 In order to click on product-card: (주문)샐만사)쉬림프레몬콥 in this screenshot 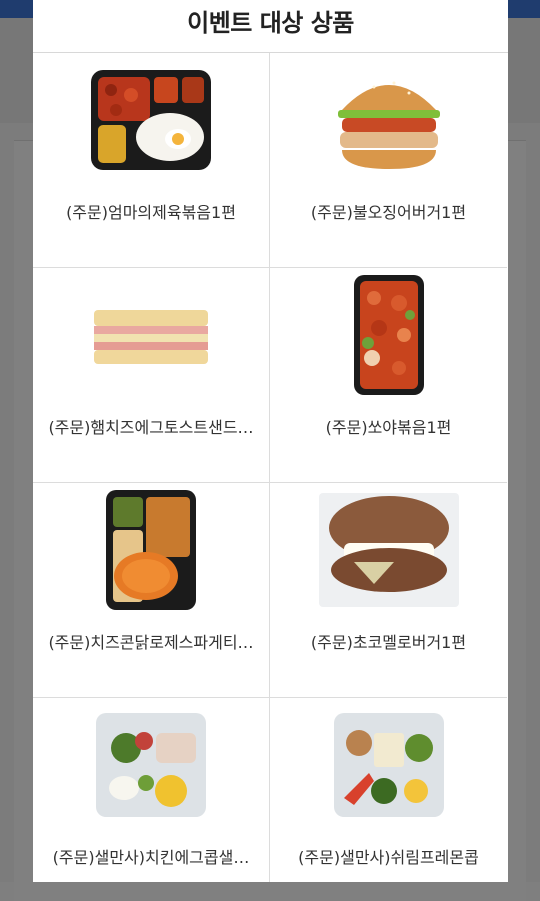, I will do `click(388, 790)`.